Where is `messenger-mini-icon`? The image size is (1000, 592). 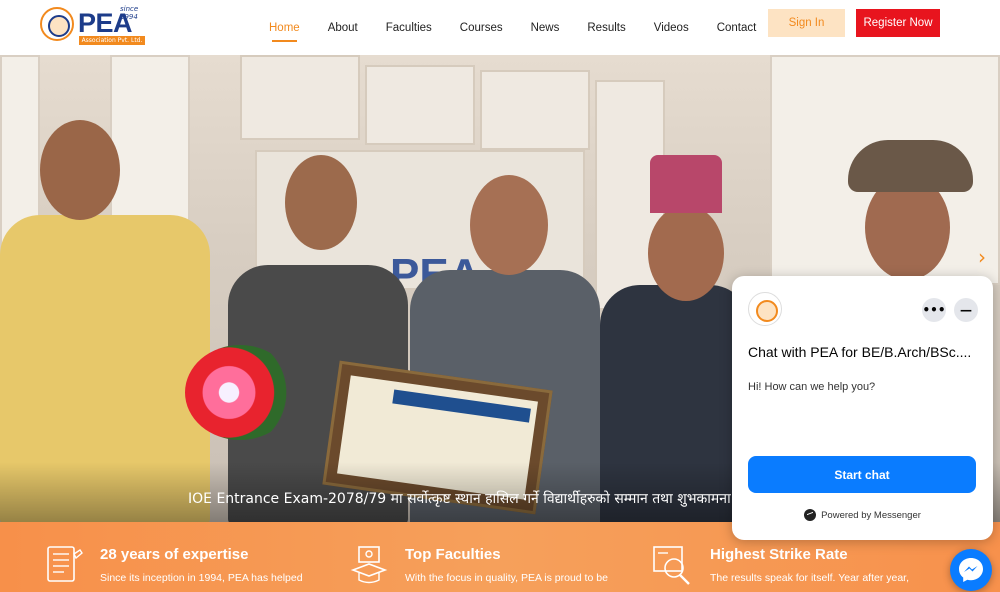 messenger-mini-icon is located at coordinates (810, 515).